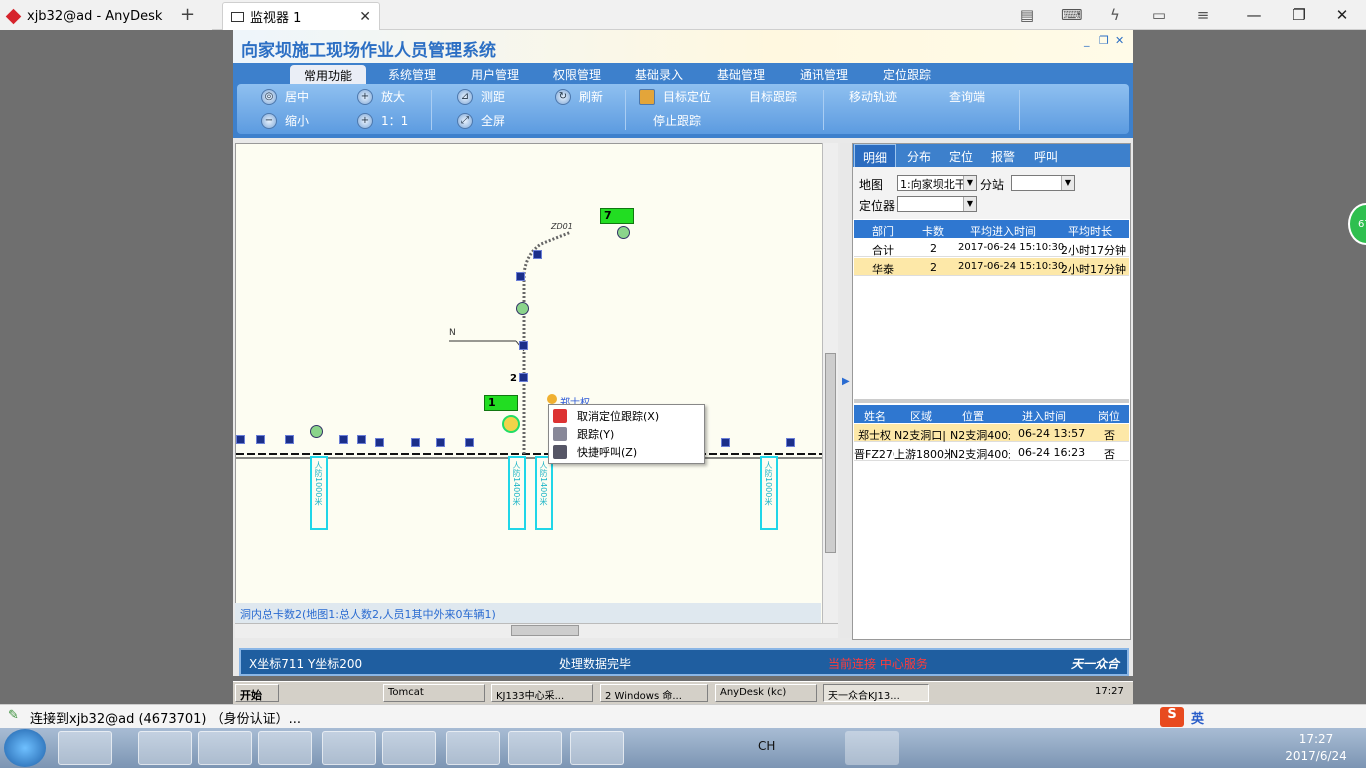 The image size is (1366, 768). I want to click on table-divider, so click(991, 401).